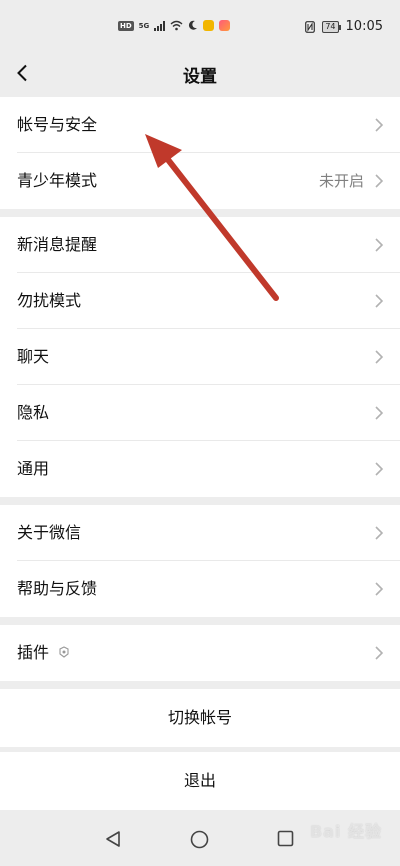 This screenshot has height=866, width=400. I want to click on row-teen-mode: 青少年模式 未开启, so click(200, 181).